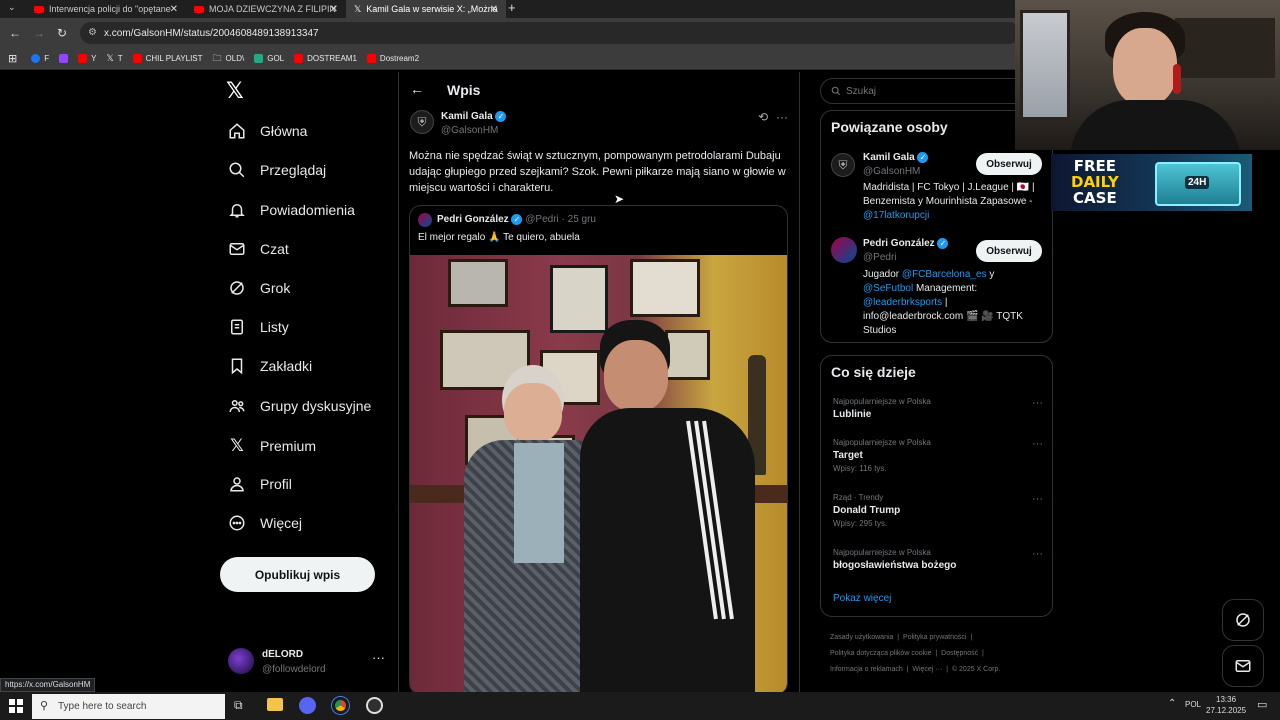 This screenshot has height=720, width=1280. I want to click on forward-arrow-icon: →, so click(39, 33).